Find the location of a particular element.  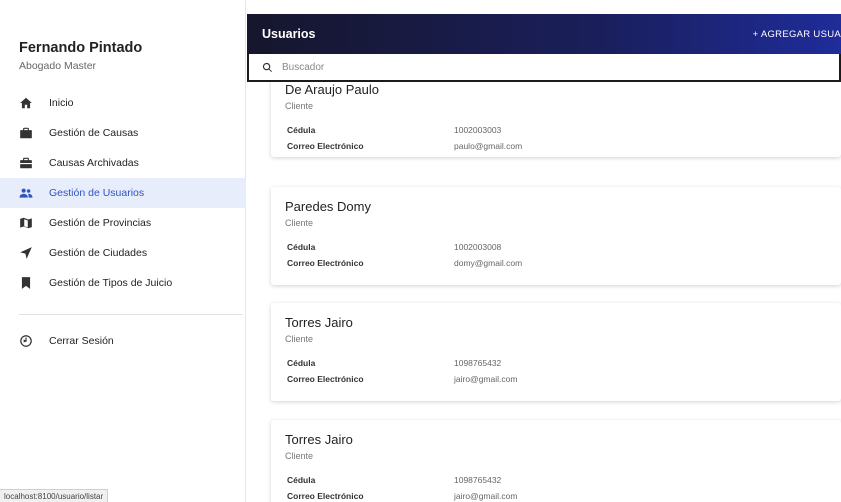

sidebar-item-label: Gestión de Ciudades is located at coordinates (98, 253).